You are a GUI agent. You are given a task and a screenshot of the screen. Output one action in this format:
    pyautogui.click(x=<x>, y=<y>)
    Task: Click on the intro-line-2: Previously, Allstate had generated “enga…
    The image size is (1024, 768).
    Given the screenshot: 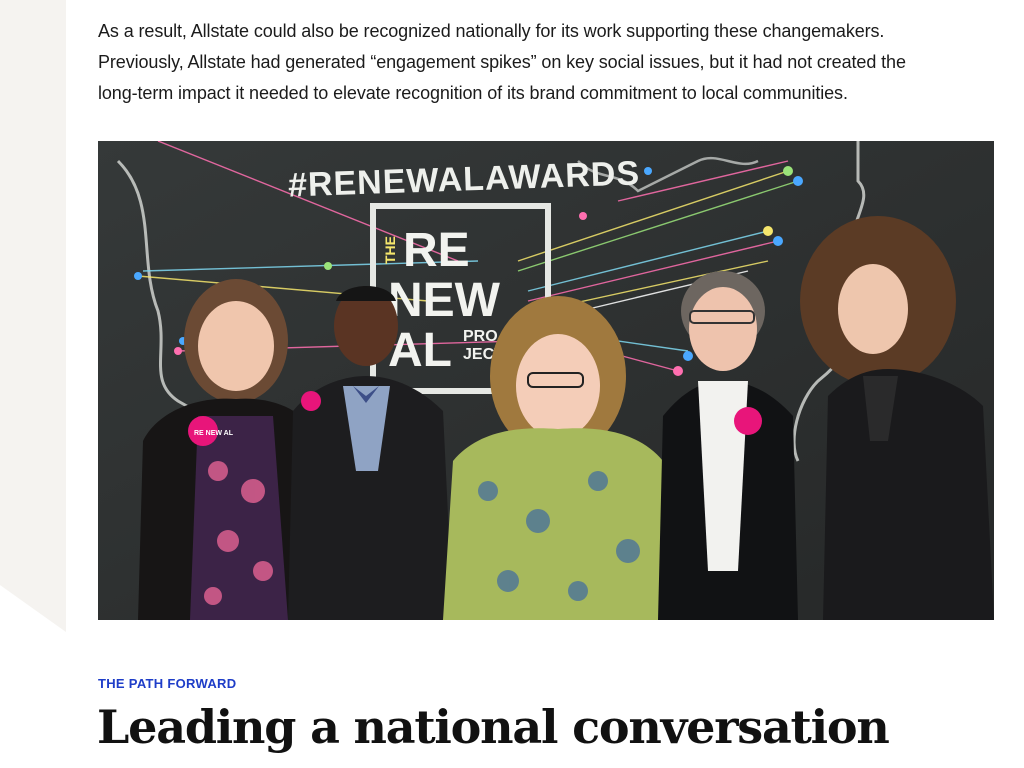 What is the action you would take?
    pyautogui.click(x=502, y=62)
    